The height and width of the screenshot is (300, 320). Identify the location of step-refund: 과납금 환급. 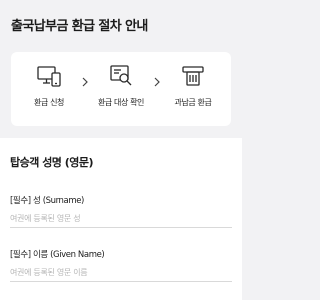
(193, 85).